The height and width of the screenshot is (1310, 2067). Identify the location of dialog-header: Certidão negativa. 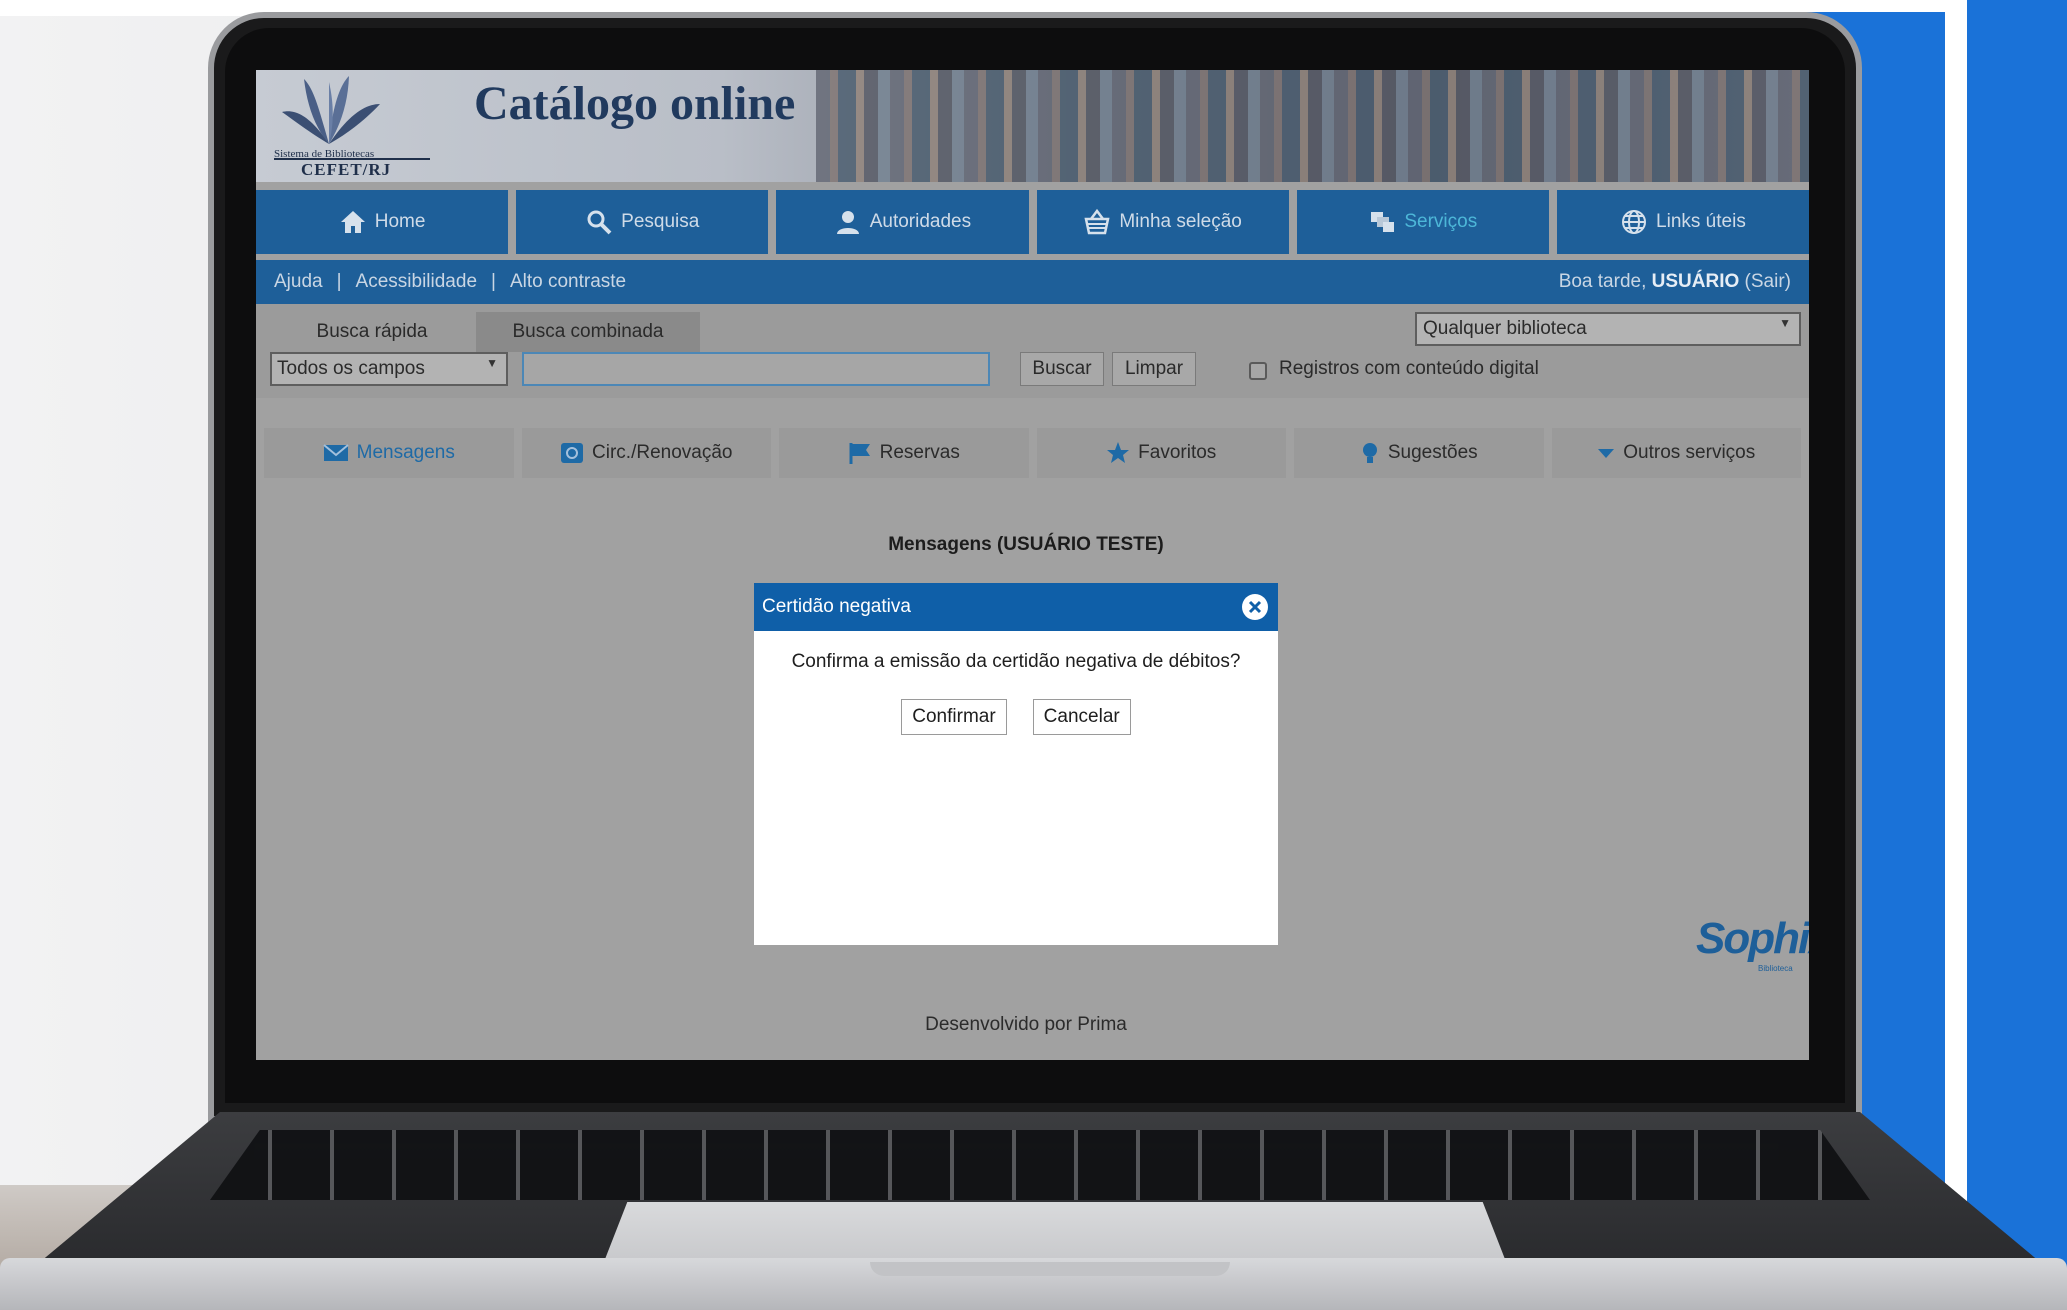
(1016, 607).